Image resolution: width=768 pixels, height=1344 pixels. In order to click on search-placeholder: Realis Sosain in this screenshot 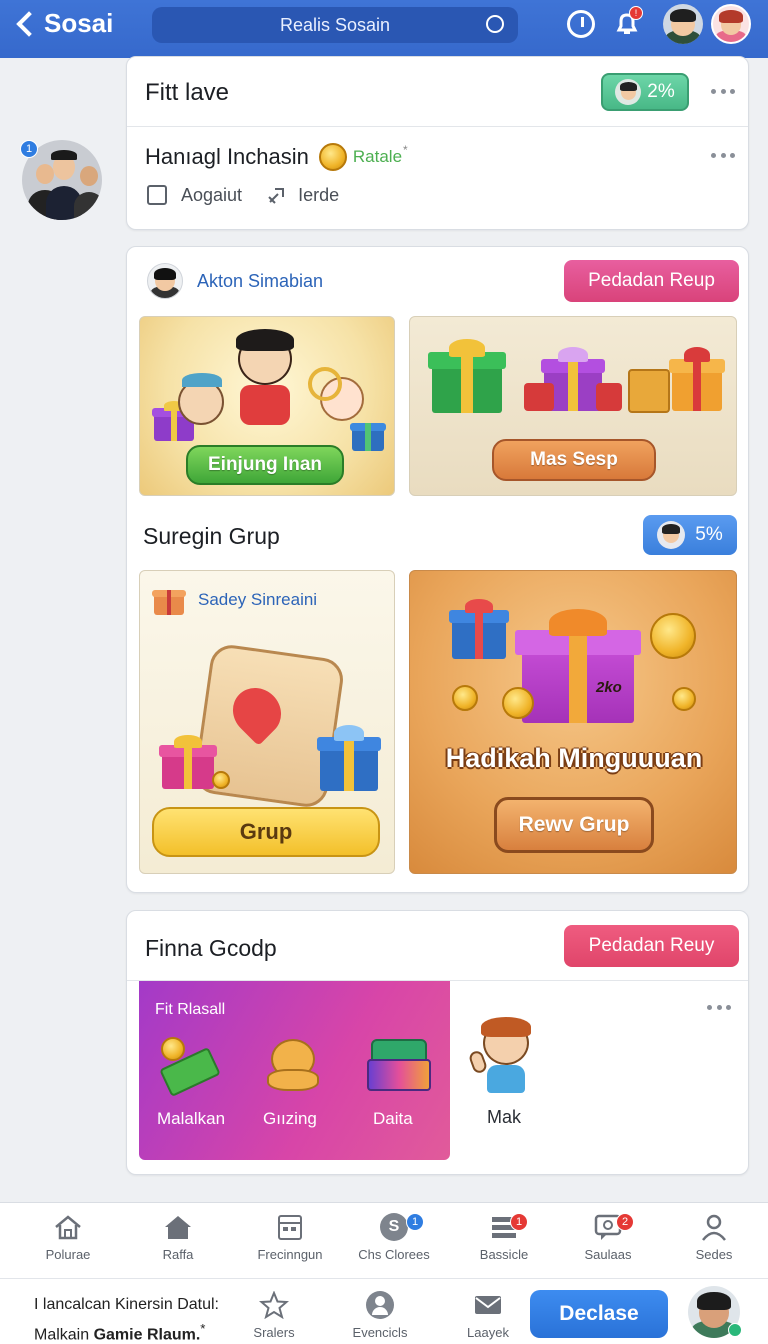, I will do `click(335, 24)`.